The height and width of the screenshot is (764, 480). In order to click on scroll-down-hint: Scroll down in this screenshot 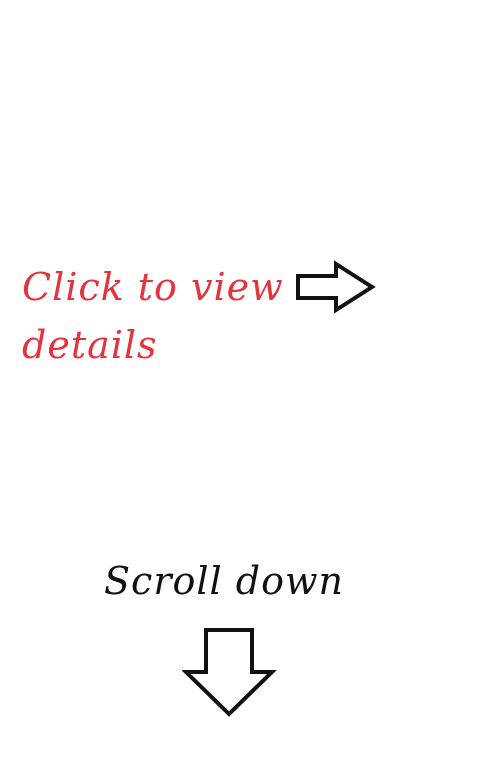, I will do `click(224, 581)`.